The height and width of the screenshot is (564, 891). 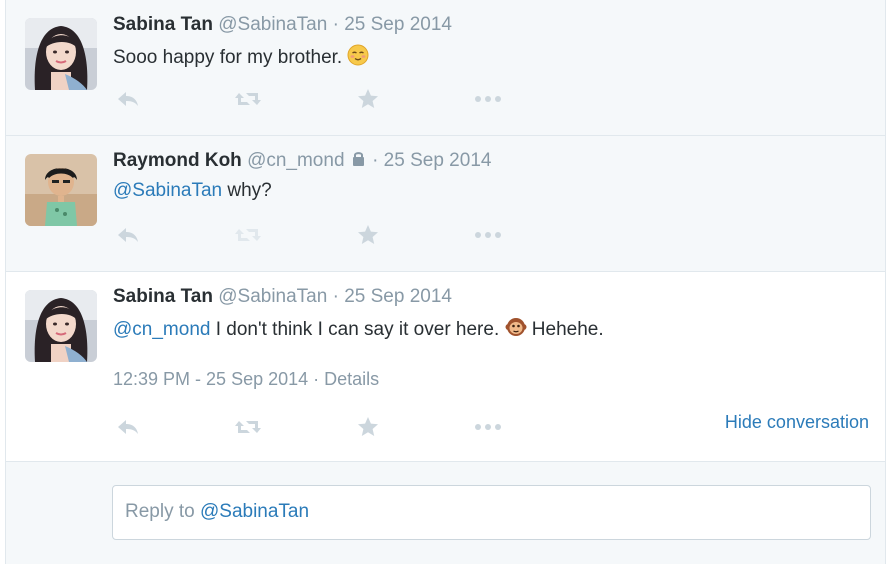 What do you see at coordinates (161, 329) in the screenshot?
I see `mention-link: @cn_mond` at bounding box center [161, 329].